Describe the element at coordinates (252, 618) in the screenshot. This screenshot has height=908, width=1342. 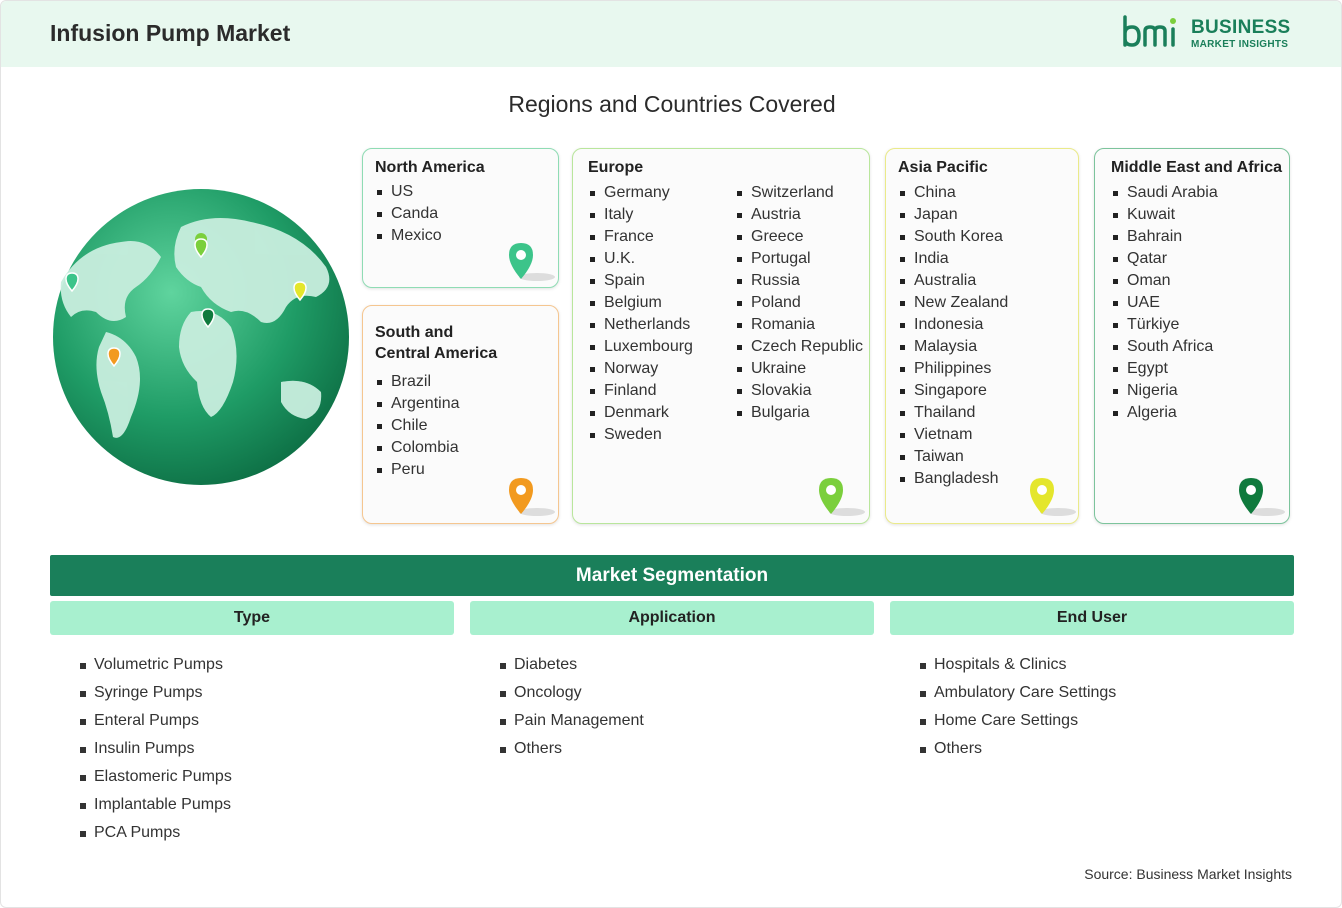
I see `segment-header-type: Type` at that location.